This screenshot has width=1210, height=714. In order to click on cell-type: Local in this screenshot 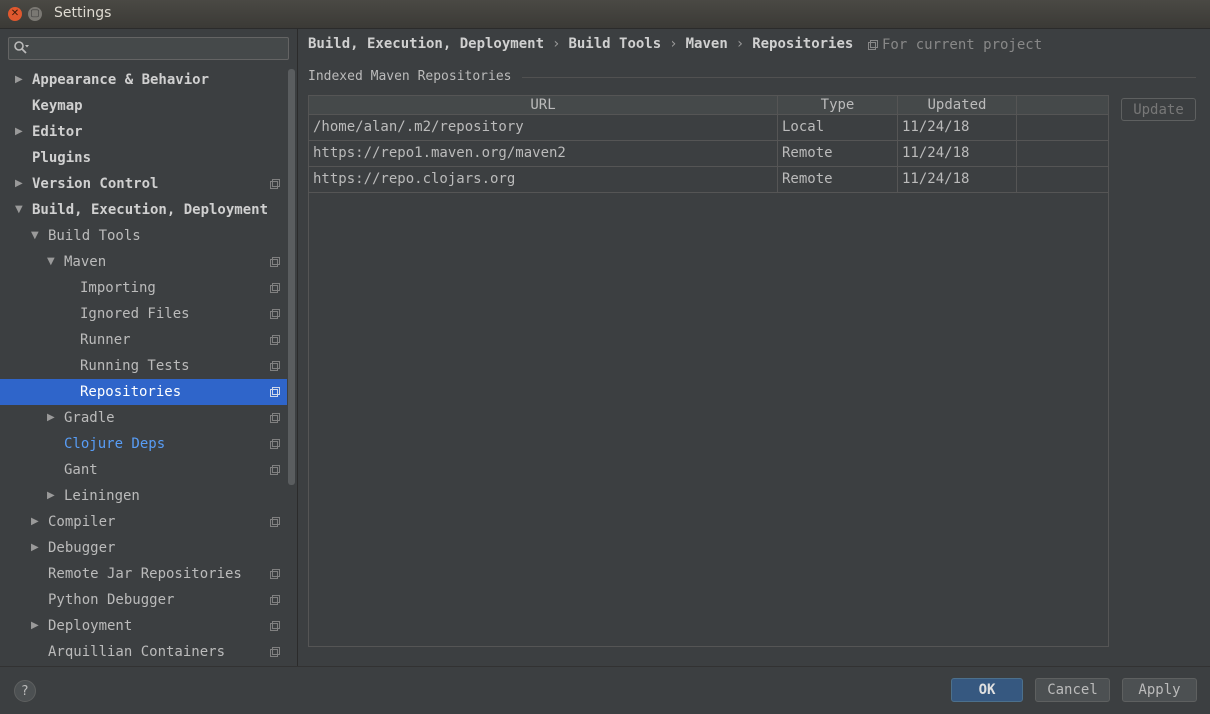, I will do `click(838, 127)`.